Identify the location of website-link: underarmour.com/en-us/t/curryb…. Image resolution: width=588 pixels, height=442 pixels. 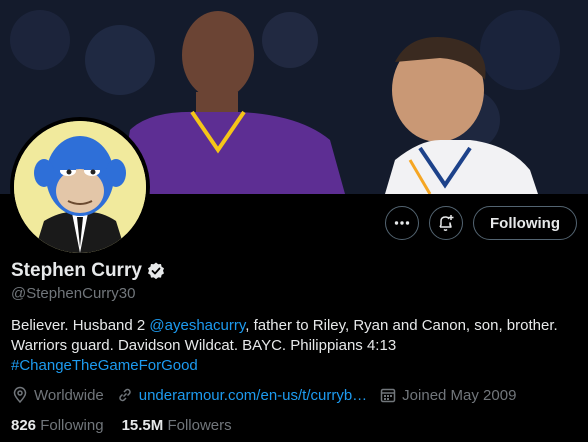
(253, 395).